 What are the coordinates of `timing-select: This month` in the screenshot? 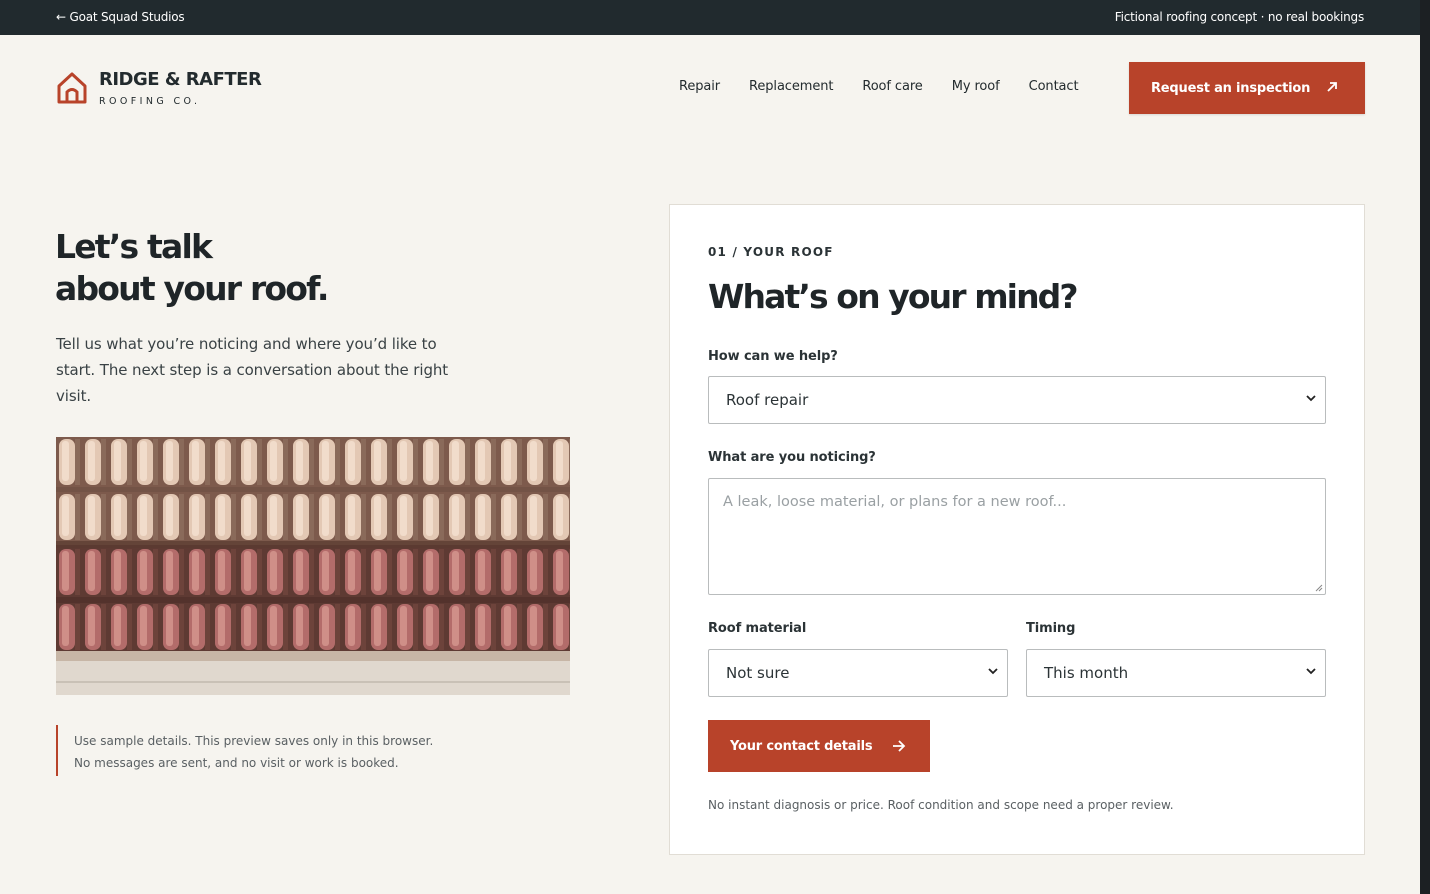 It's located at (1176, 673).